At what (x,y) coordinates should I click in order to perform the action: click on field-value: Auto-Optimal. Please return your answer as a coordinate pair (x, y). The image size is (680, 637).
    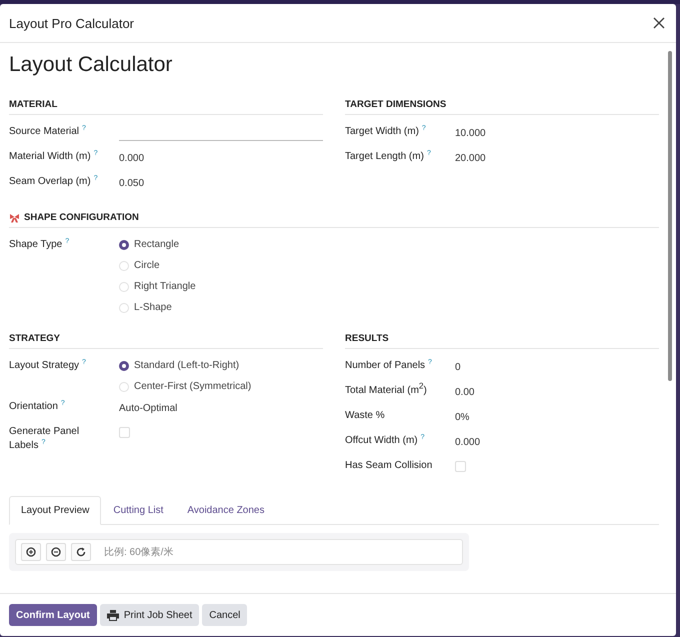
    Looking at the image, I should click on (148, 409).